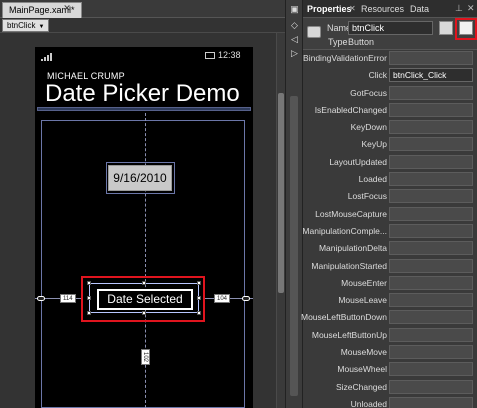  What do you see at coordinates (145, 299) in the screenshot?
I see `date-selected-button: Date Selected` at bounding box center [145, 299].